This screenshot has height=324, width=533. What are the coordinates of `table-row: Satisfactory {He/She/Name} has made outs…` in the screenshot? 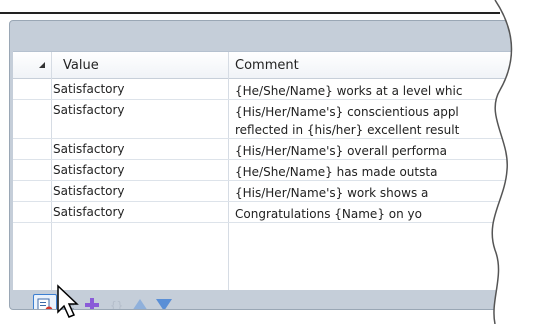 It's located at (265, 170).